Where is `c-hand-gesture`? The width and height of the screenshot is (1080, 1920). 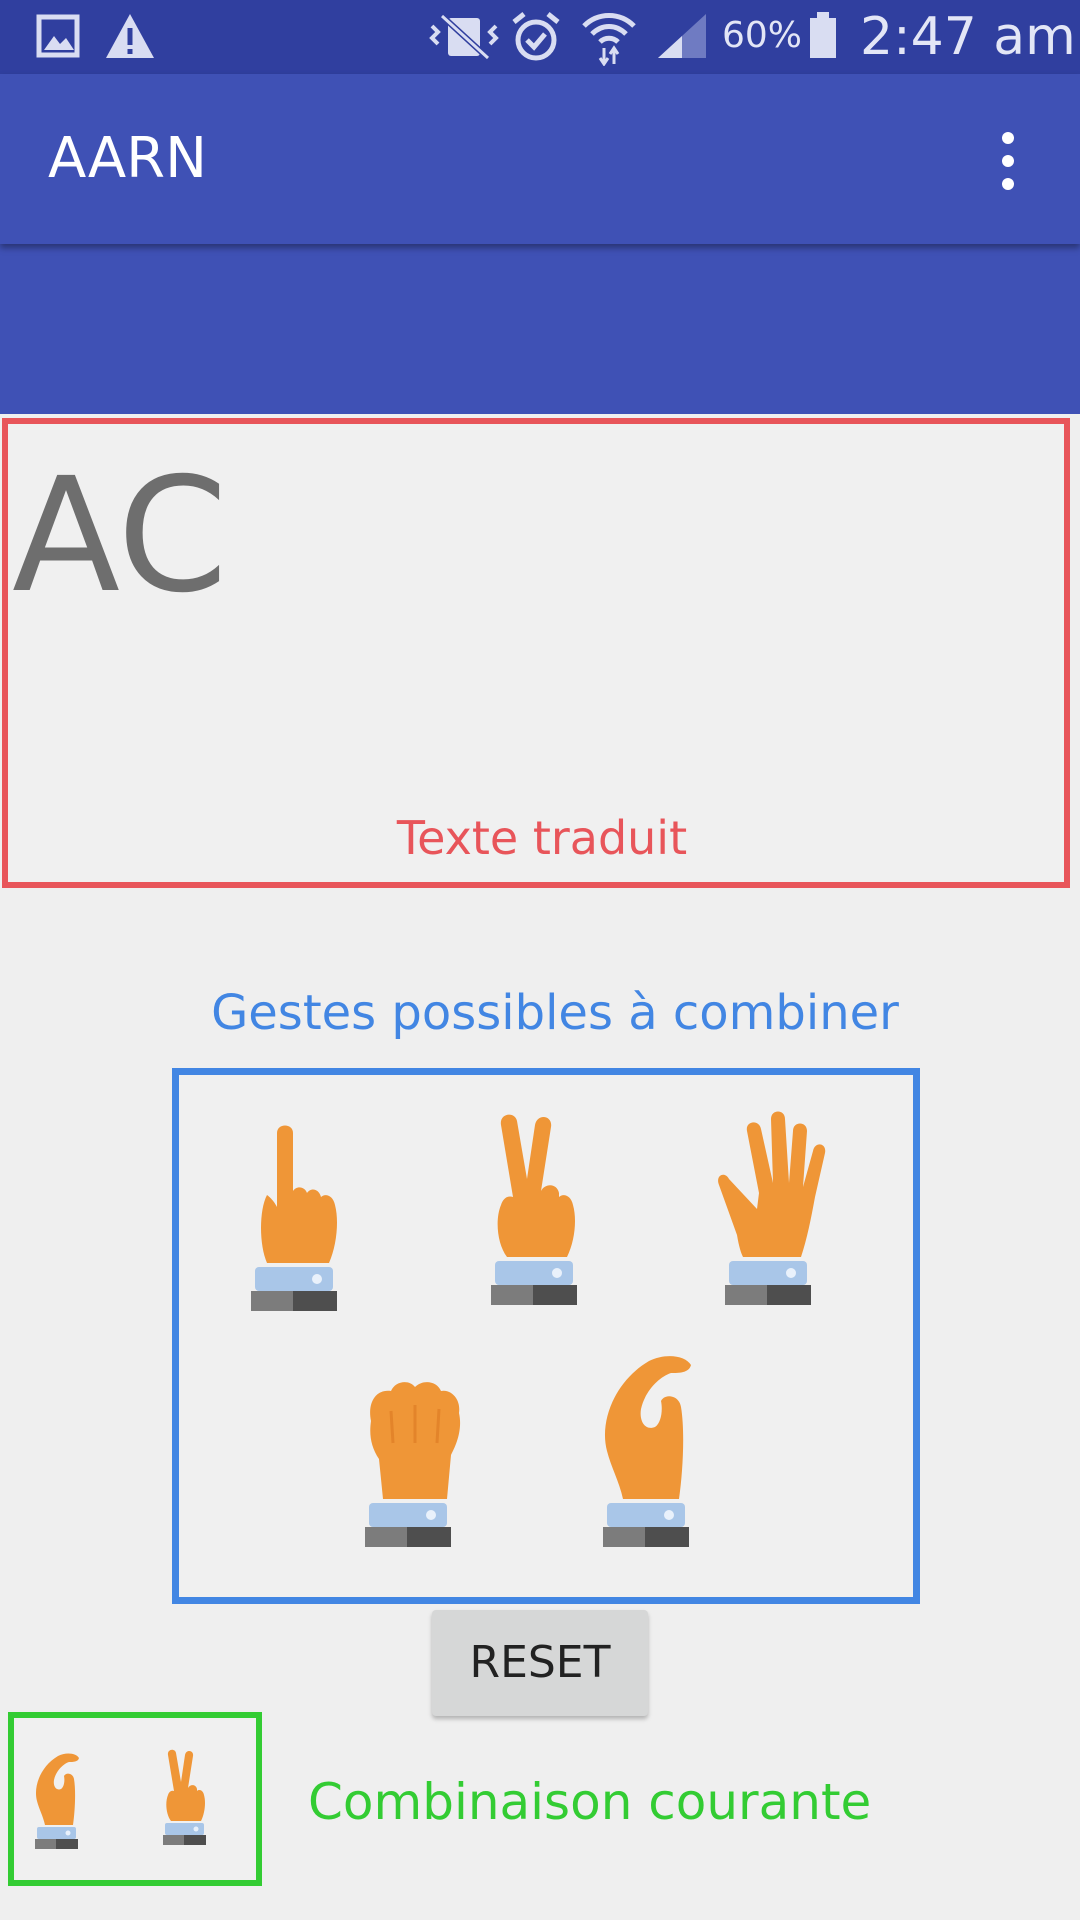 c-hand-gesture is located at coordinates (644, 1451).